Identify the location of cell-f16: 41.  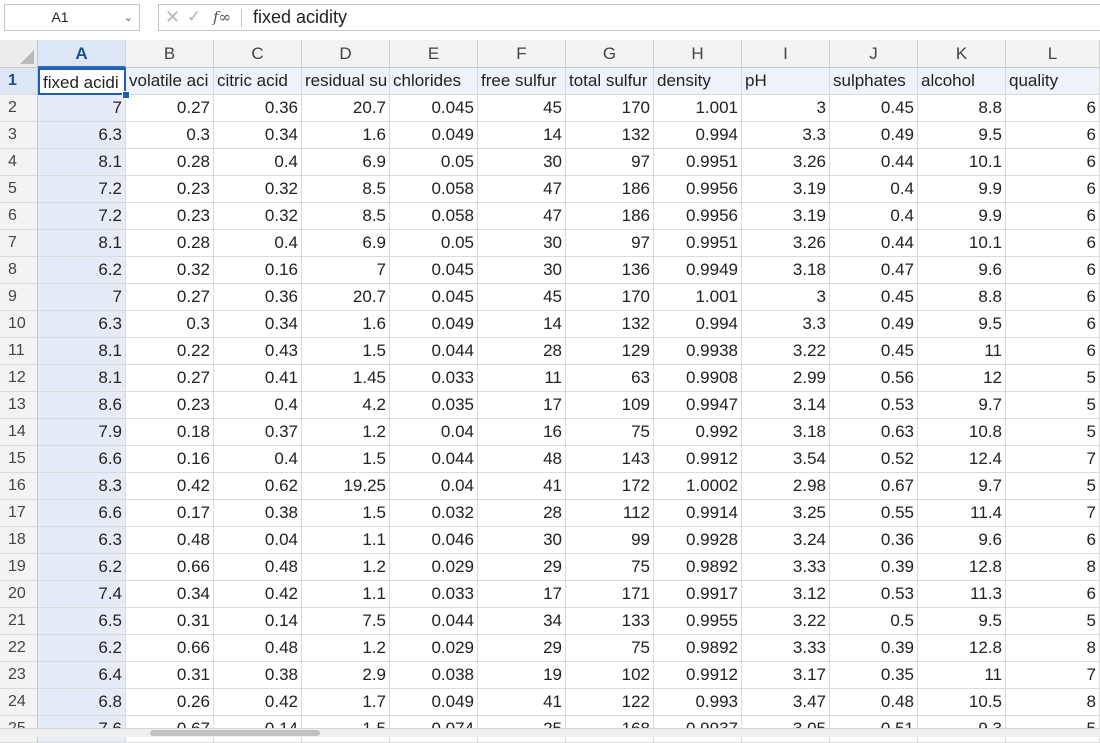
(522, 486).